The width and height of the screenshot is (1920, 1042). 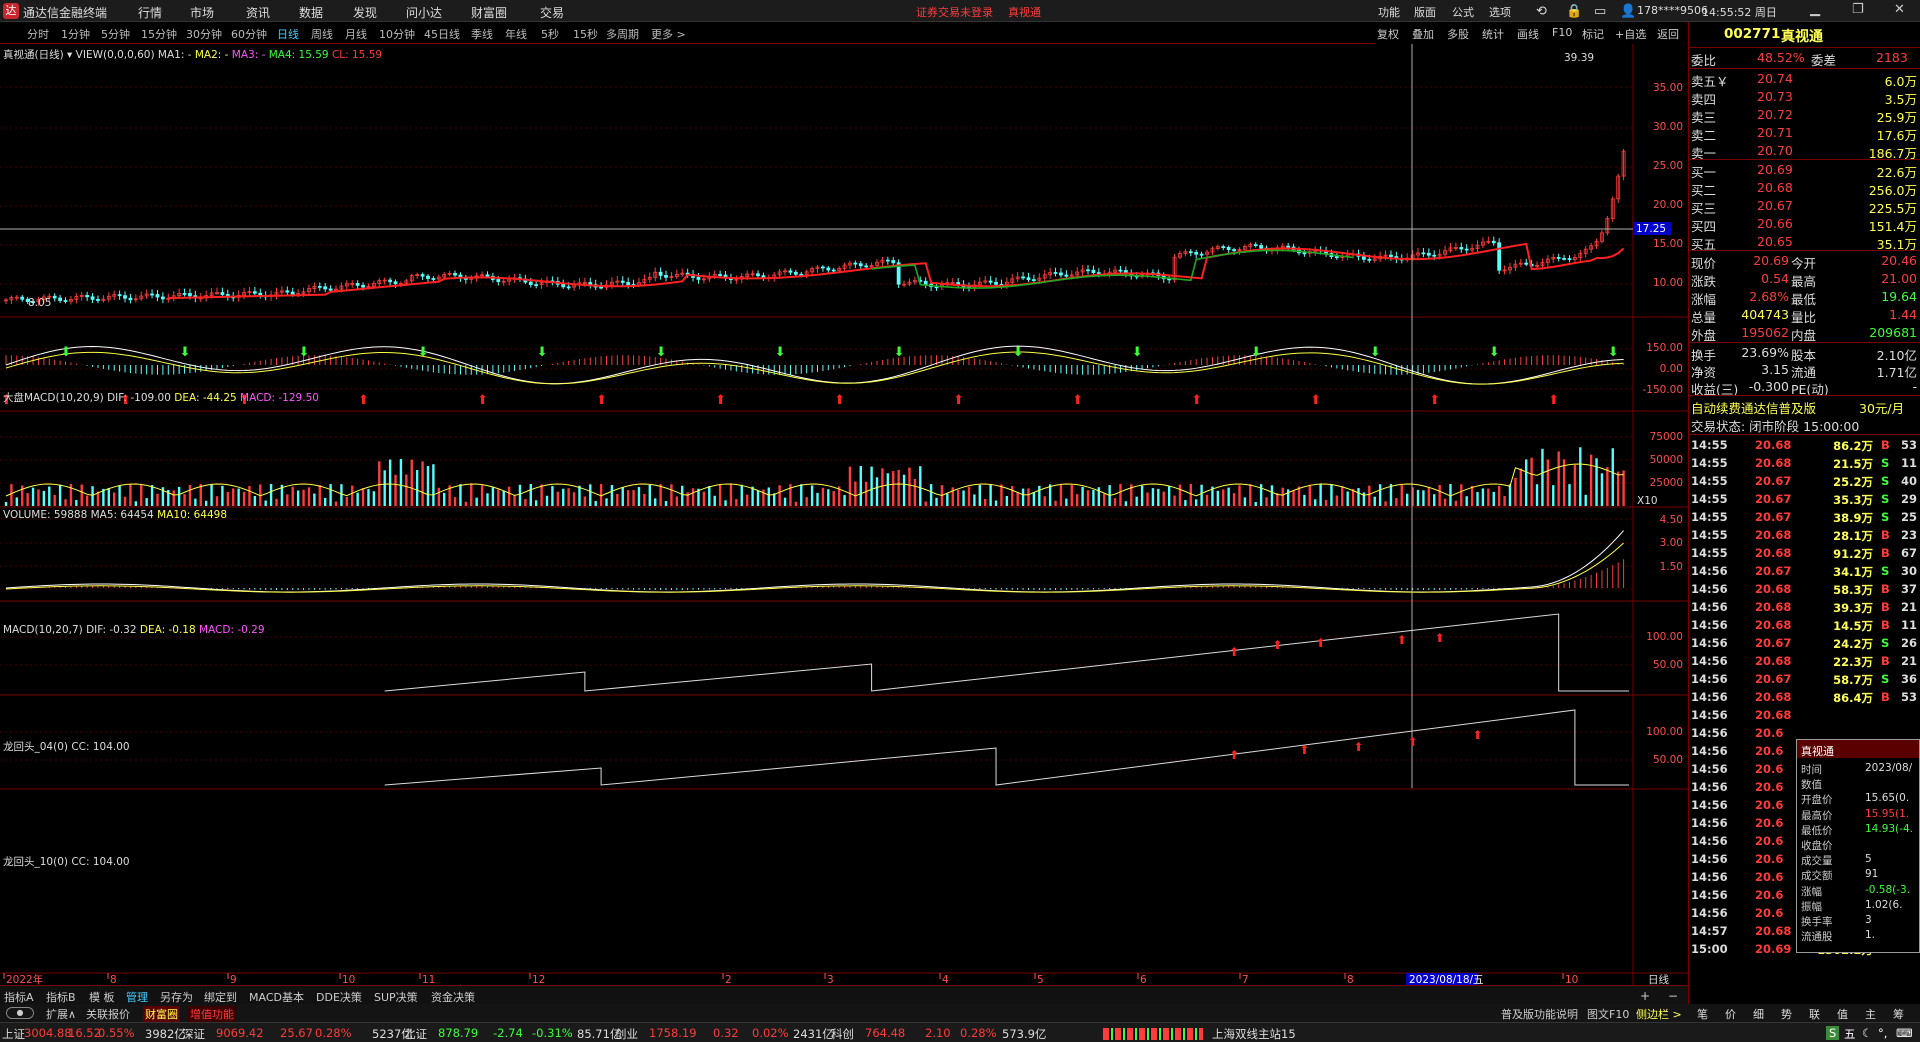 I want to click on tool-f10: F10, so click(x=1562, y=32).